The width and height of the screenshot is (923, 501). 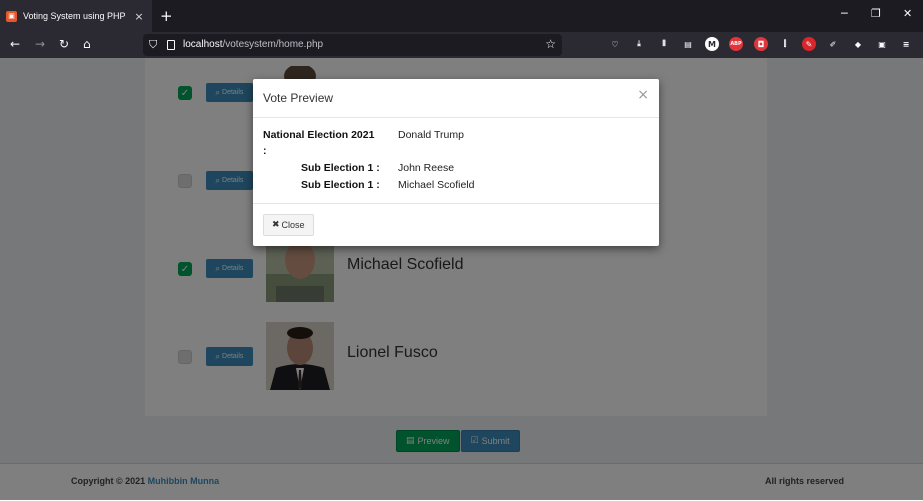 I want to click on modal-header: Vote Preview ×, so click(x=456, y=98).